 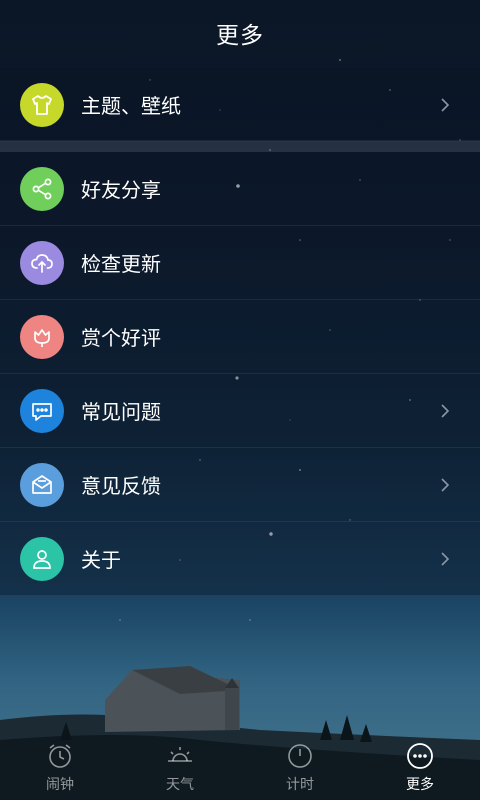 I want to click on alarm-clock-icon, so click(x=60, y=756).